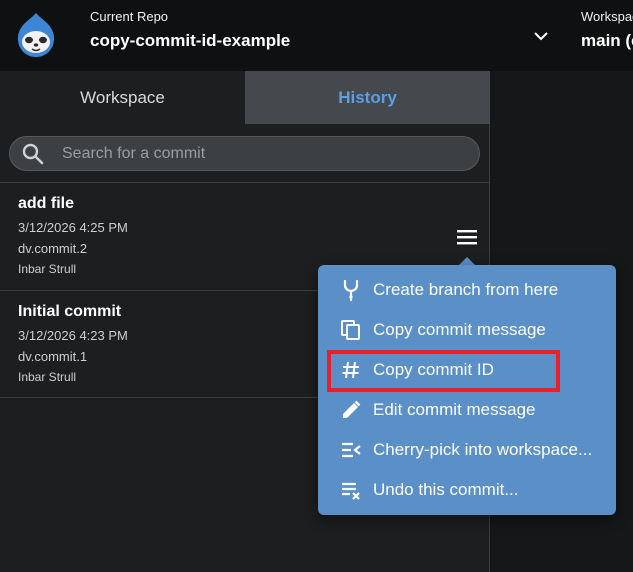 The image size is (633, 572). I want to click on search-box, so click(244, 153).